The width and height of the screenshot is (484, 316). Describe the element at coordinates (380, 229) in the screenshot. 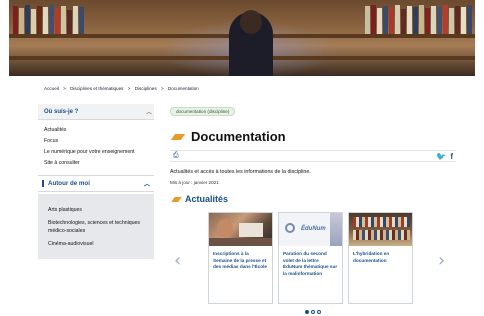

I see `library-photo` at that location.